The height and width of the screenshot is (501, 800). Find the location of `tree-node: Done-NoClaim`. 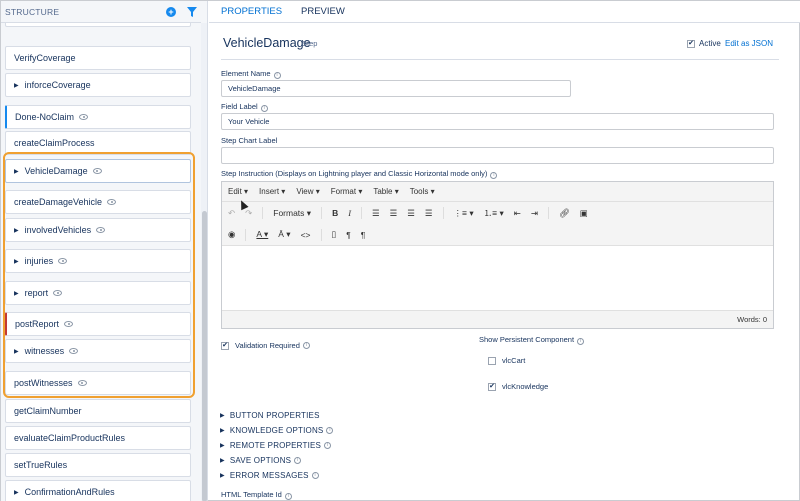

tree-node: Done-NoClaim is located at coordinates (98, 117).